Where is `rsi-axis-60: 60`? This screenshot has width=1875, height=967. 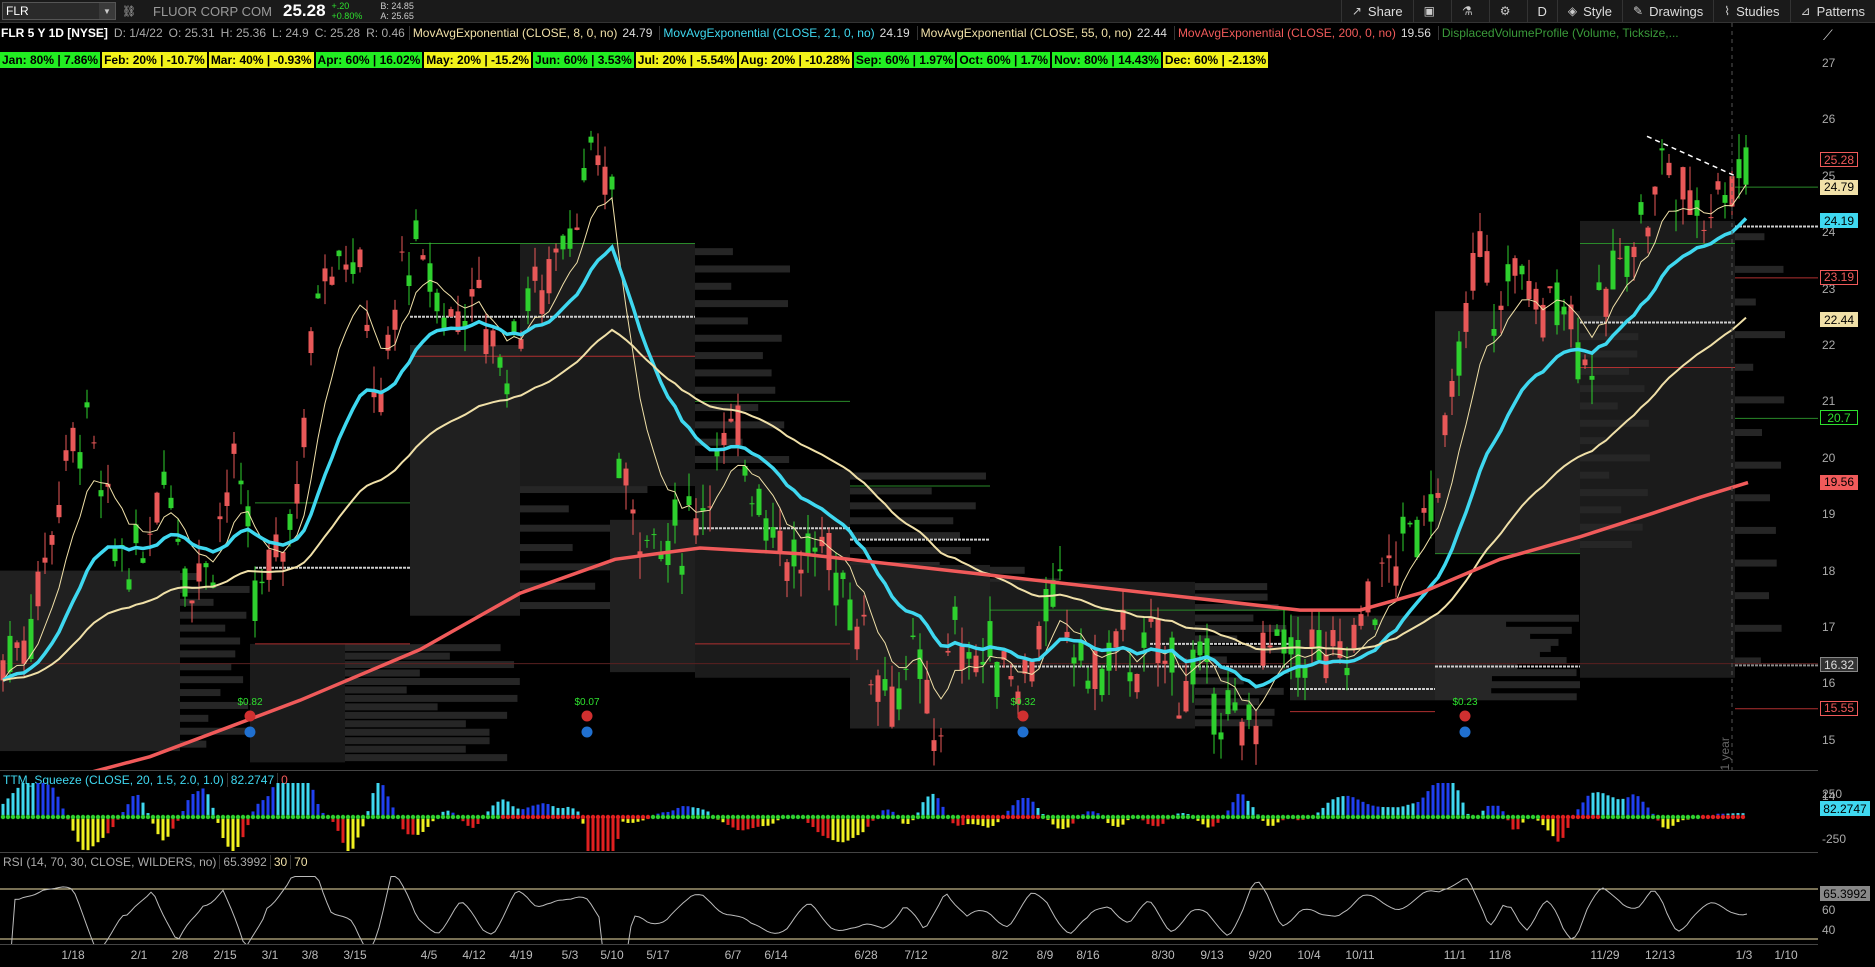
rsi-axis-60: 60 is located at coordinates (1829, 910).